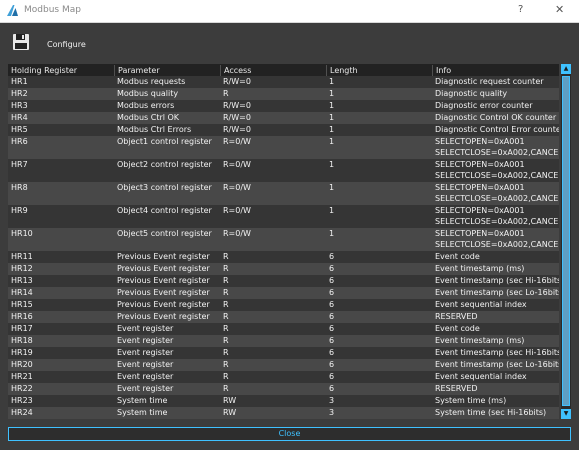 The width and height of the screenshot is (579, 450). Describe the element at coordinates (19, 141) in the screenshot. I see `table-cell: HR6` at that location.